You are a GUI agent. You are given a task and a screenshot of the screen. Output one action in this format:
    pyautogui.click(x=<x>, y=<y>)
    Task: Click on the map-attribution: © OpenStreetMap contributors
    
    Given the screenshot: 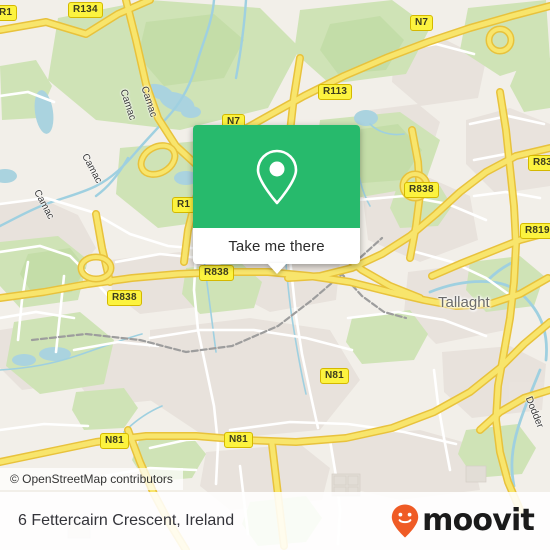 What is the action you would take?
    pyautogui.click(x=91, y=479)
    